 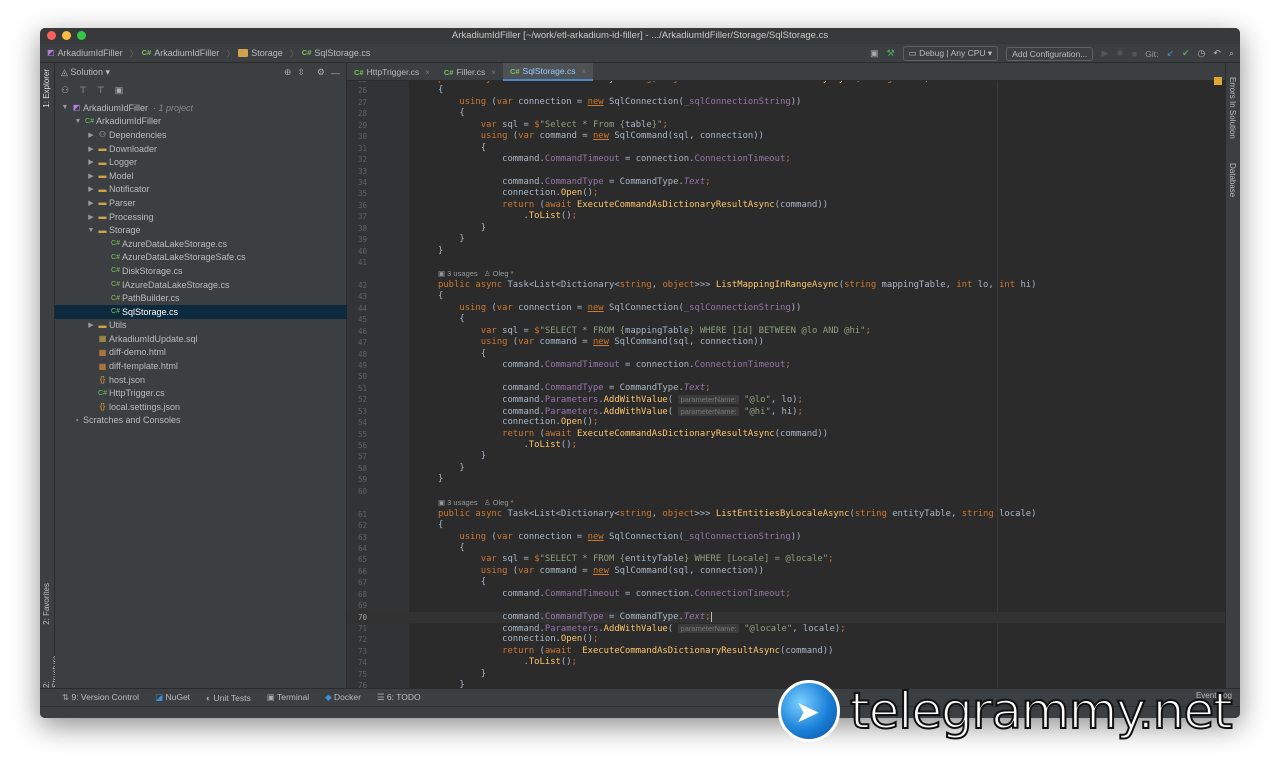 I want to click on run-config-dropdown: ▭ Debug | Any CPU ▾, so click(x=950, y=53).